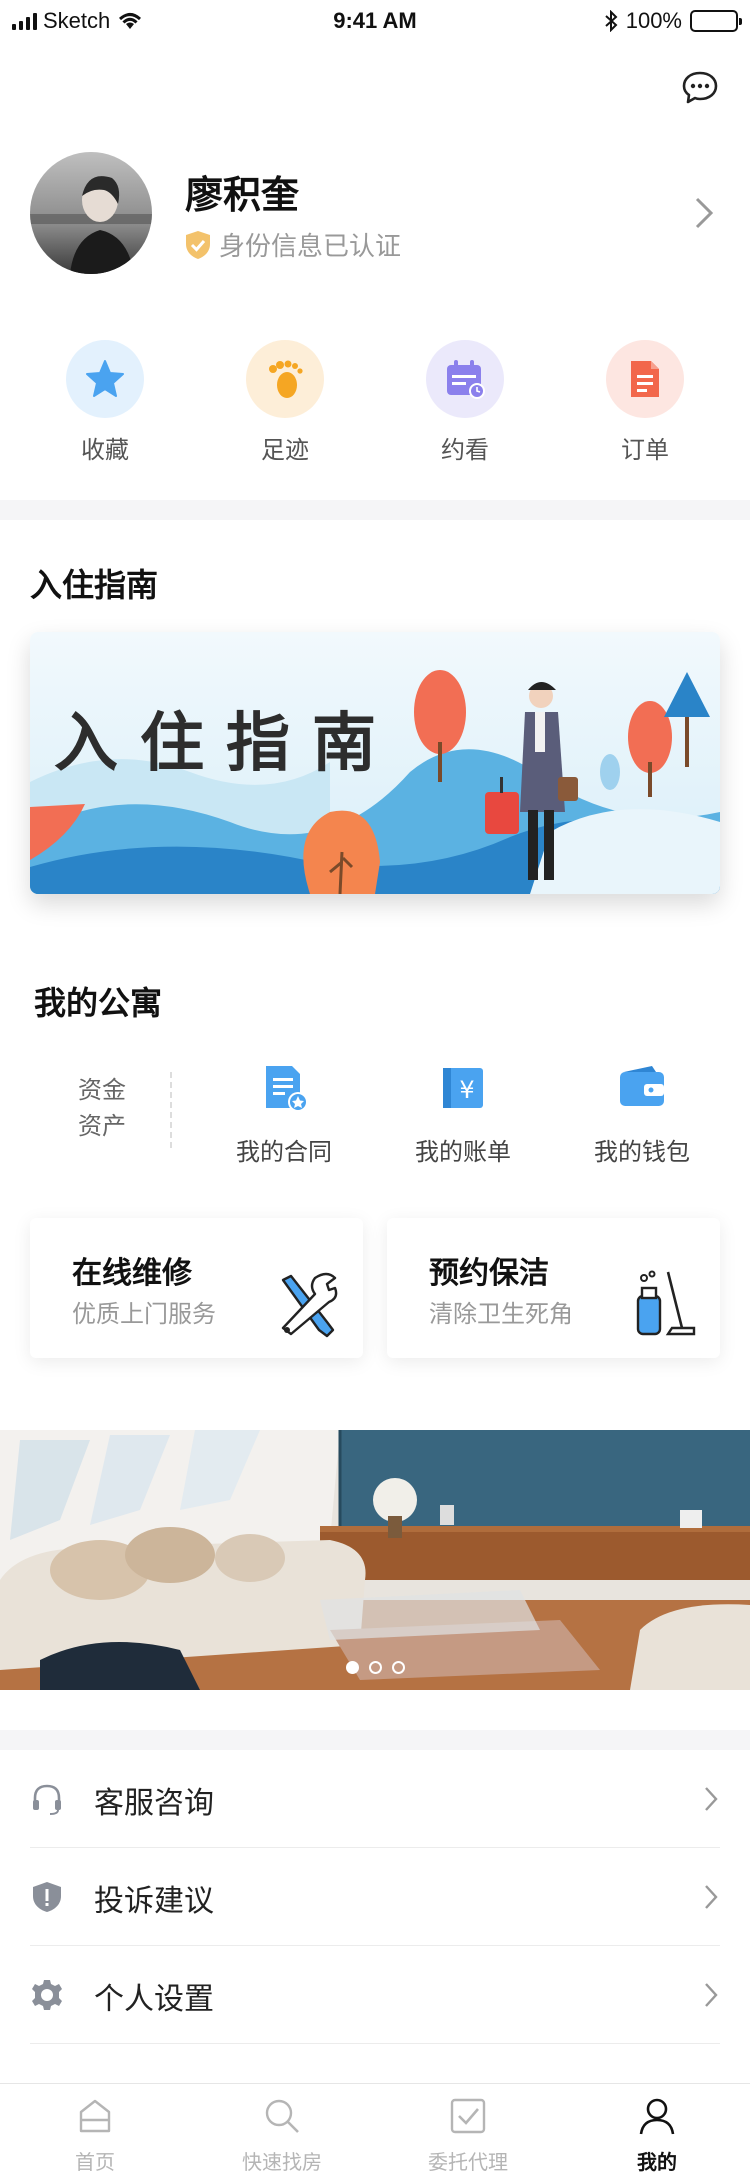 The height and width of the screenshot is (2181, 750). What do you see at coordinates (310, 247) in the screenshot?
I see `verify-text: 身份信息已认证` at bounding box center [310, 247].